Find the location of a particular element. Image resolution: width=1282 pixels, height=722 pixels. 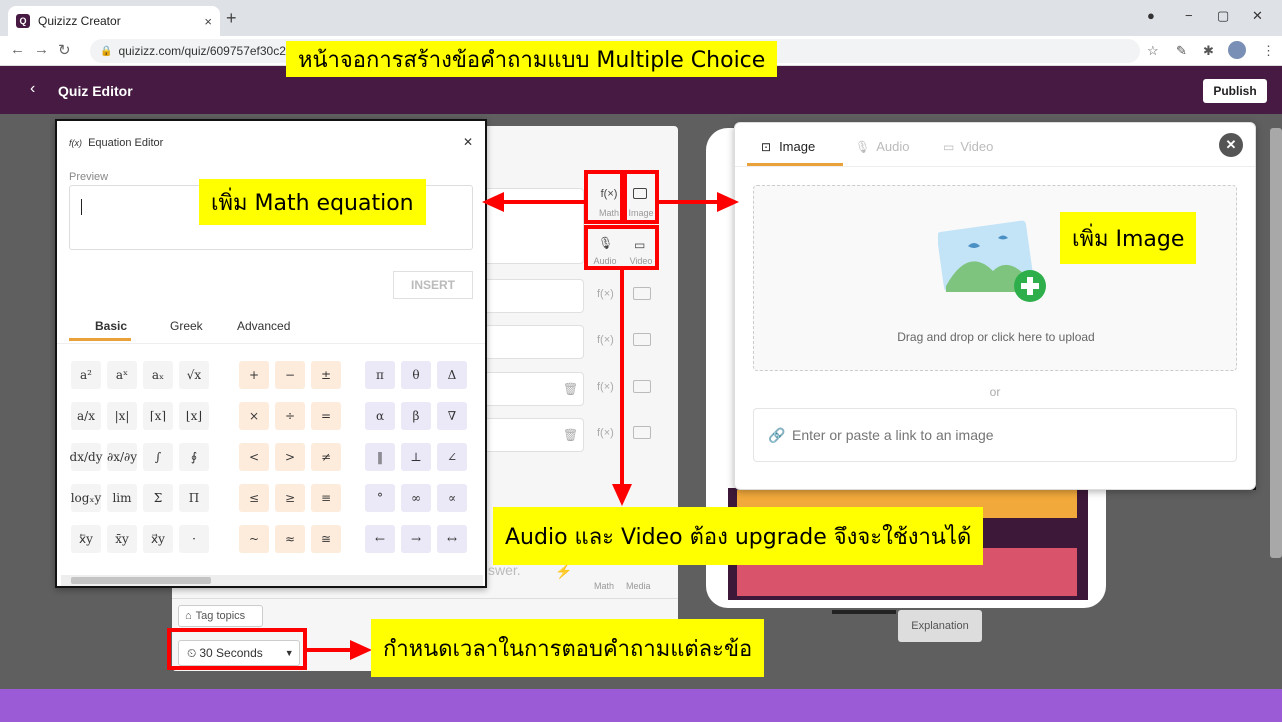

equation-key: < is located at coordinates (254, 457).